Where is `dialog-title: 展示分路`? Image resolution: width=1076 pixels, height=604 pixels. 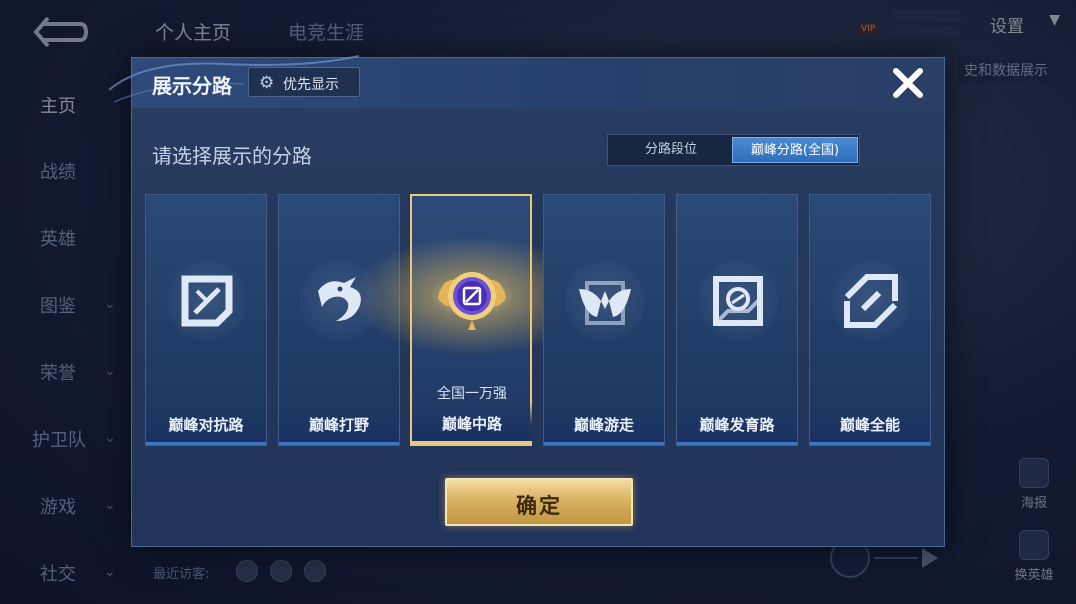
dialog-title: 展示分路 is located at coordinates (192, 86).